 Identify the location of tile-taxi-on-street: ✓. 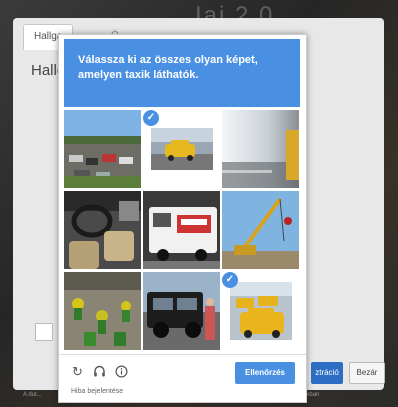
(181, 149).